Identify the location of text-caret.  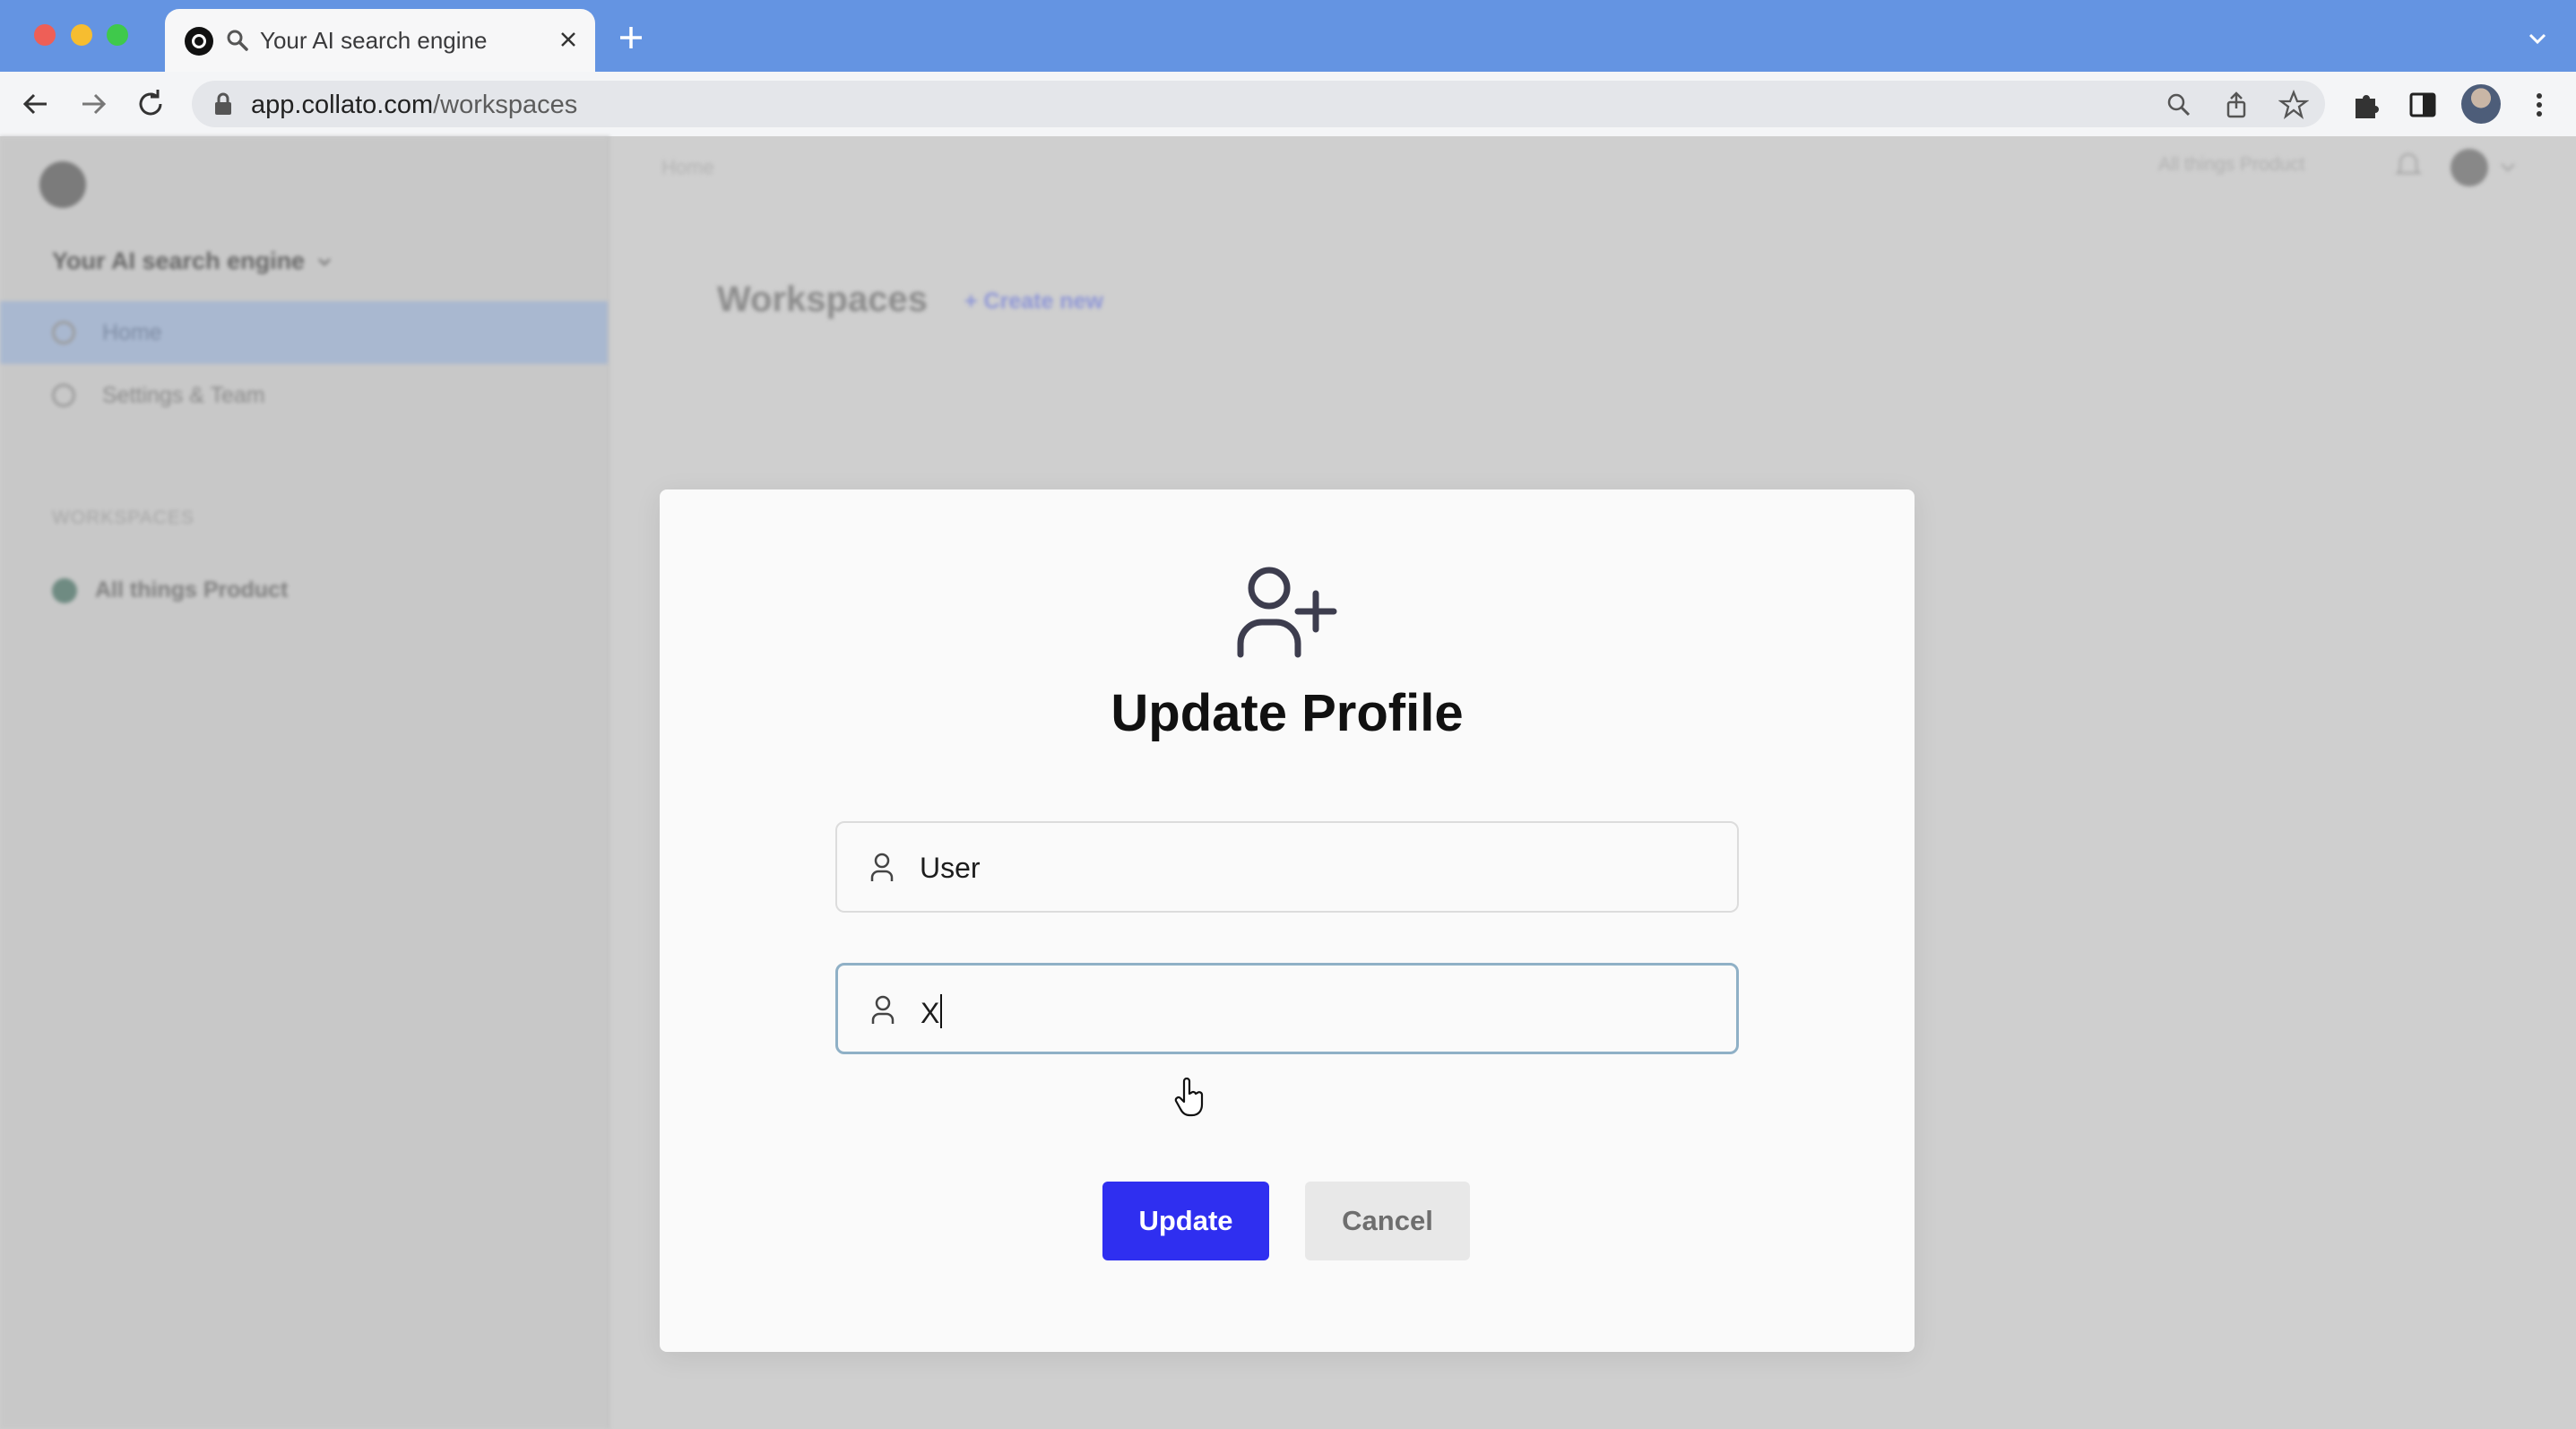
(941, 1011).